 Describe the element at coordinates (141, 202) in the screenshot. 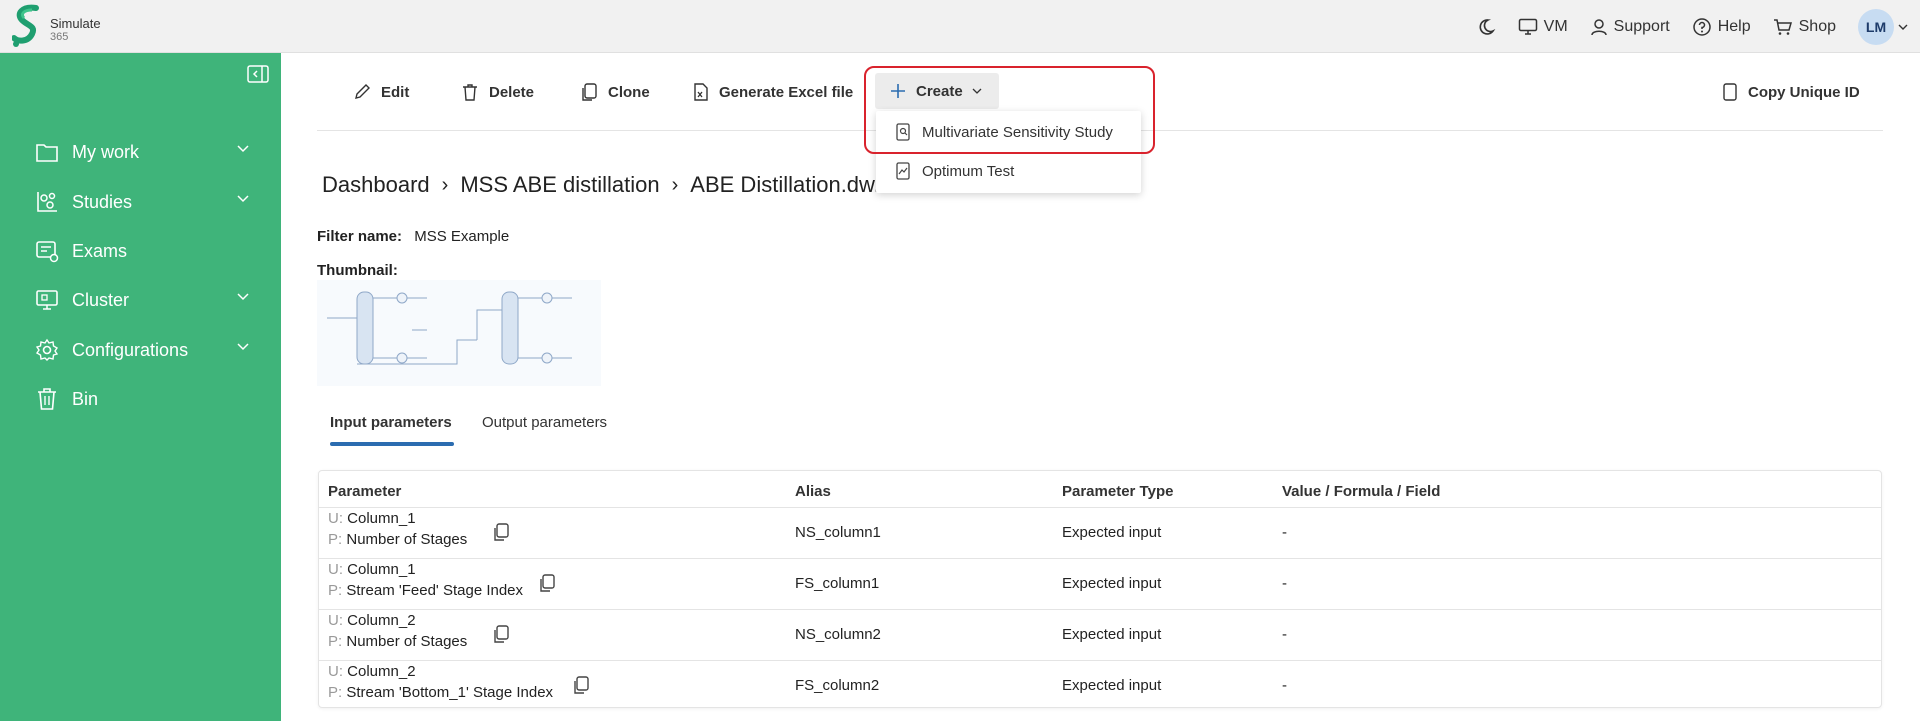

I see `sidebar-item-studies: Studies` at that location.